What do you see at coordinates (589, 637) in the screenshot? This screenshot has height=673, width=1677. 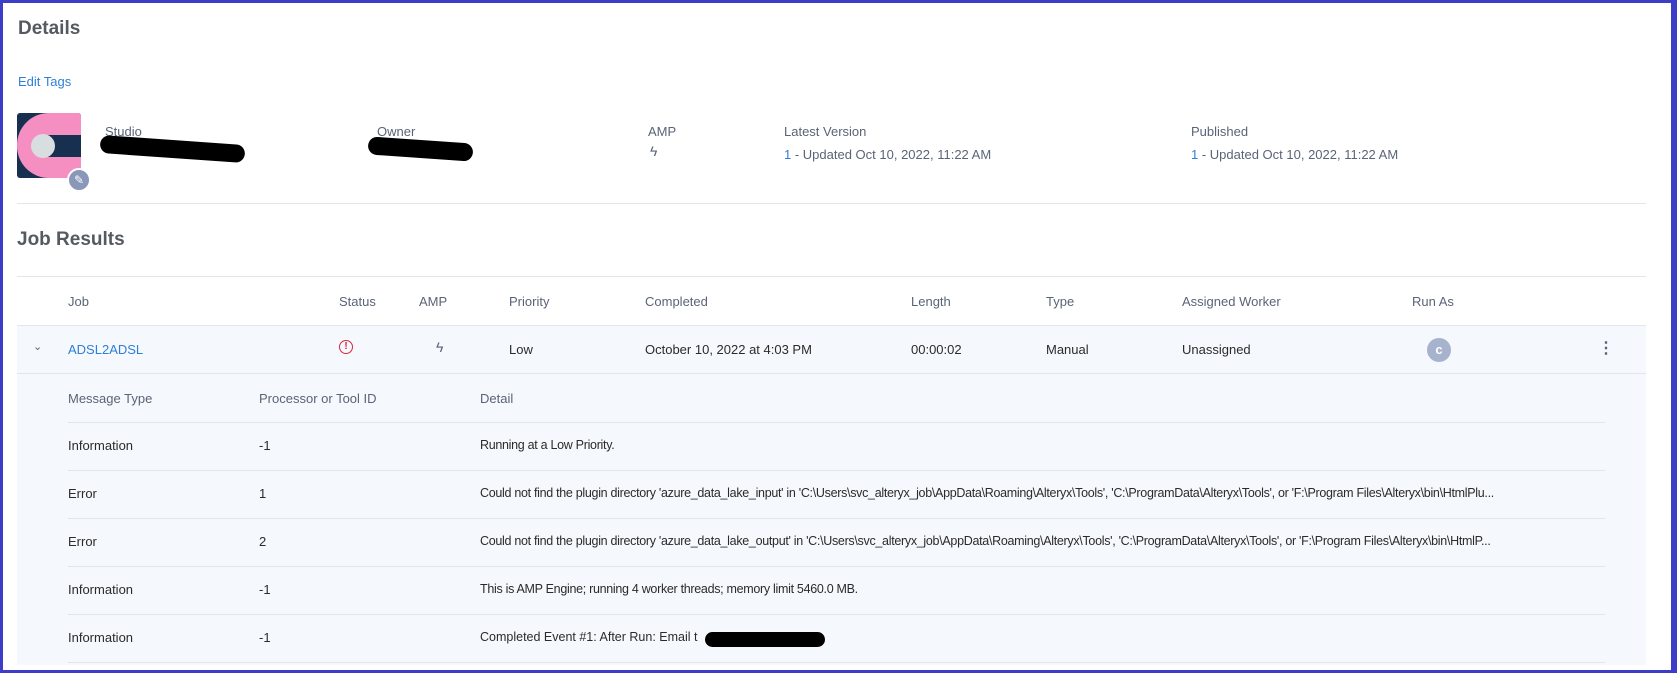 I see `msg-detail: Completed Event #1: After Run: Email t` at bounding box center [589, 637].